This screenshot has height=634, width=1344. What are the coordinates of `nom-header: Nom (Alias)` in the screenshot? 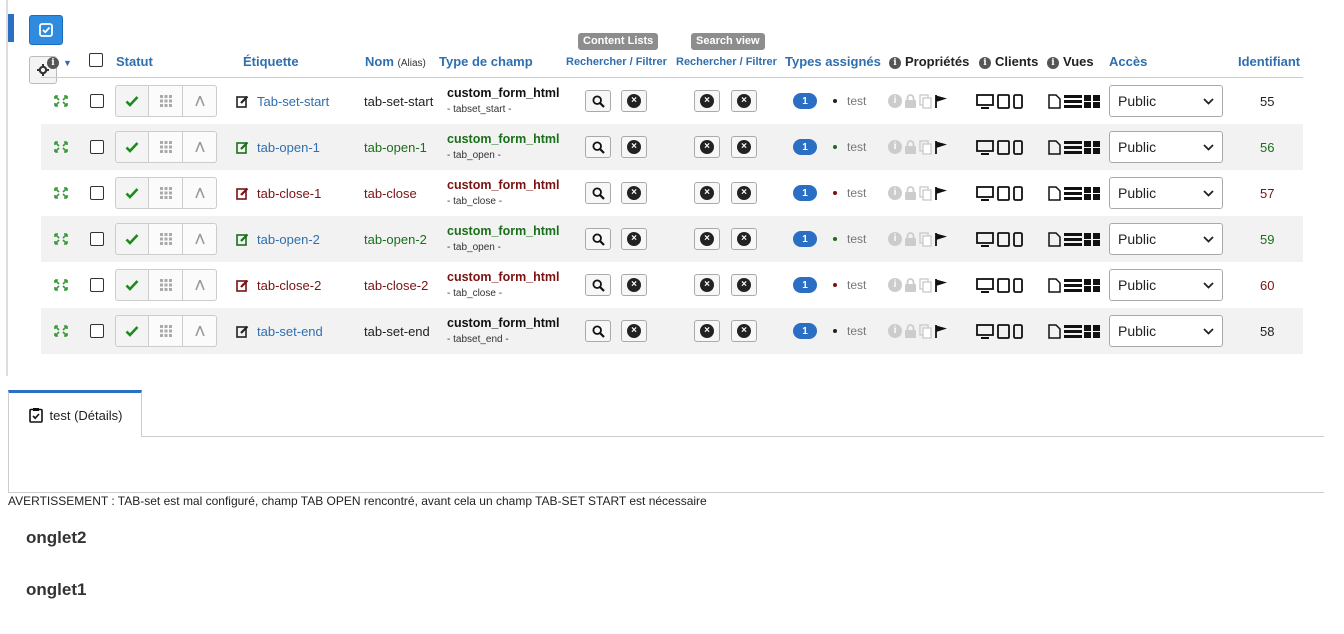 It's located at (395, 61).